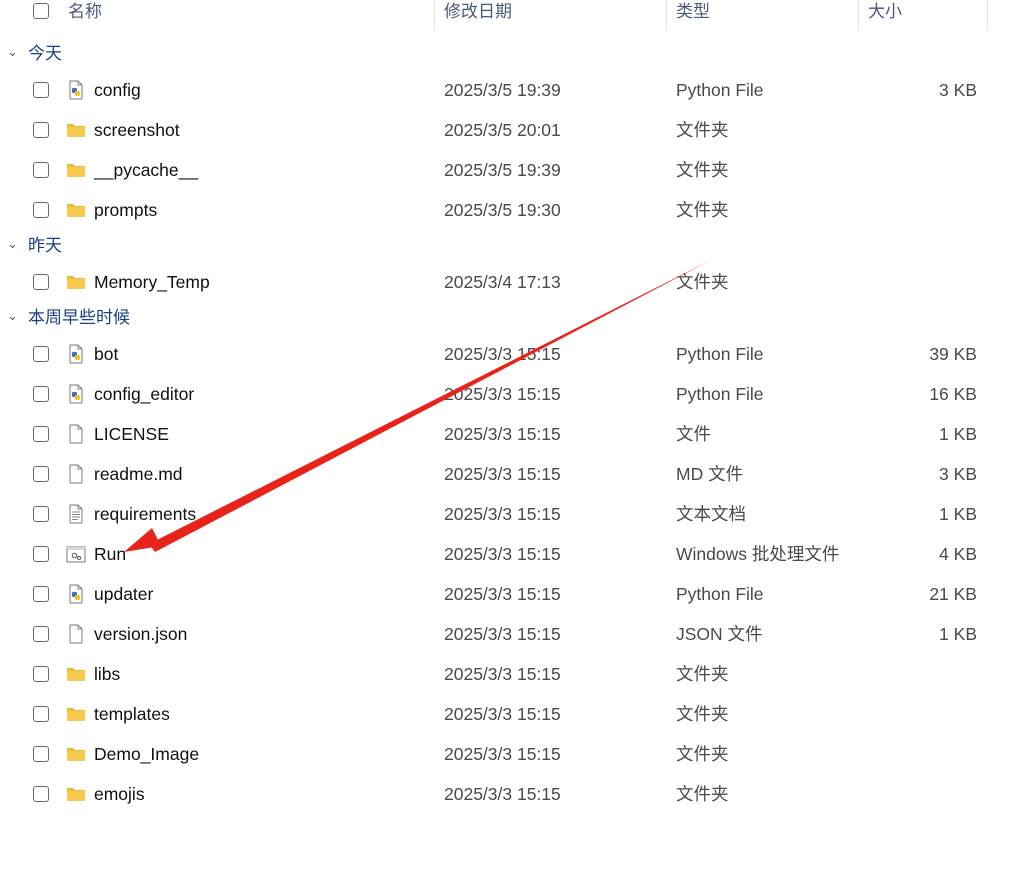  I want to click on file-name: config_editor, so click(144, 394).